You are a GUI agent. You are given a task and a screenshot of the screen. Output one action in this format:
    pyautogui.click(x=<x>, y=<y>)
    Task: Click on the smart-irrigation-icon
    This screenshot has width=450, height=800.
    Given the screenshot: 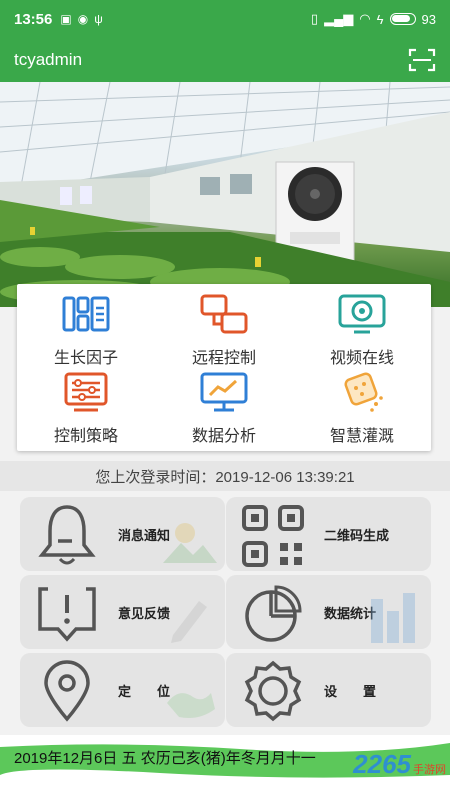 What is the action you would take?
    pyautogui.click(x=362, y=392)
    